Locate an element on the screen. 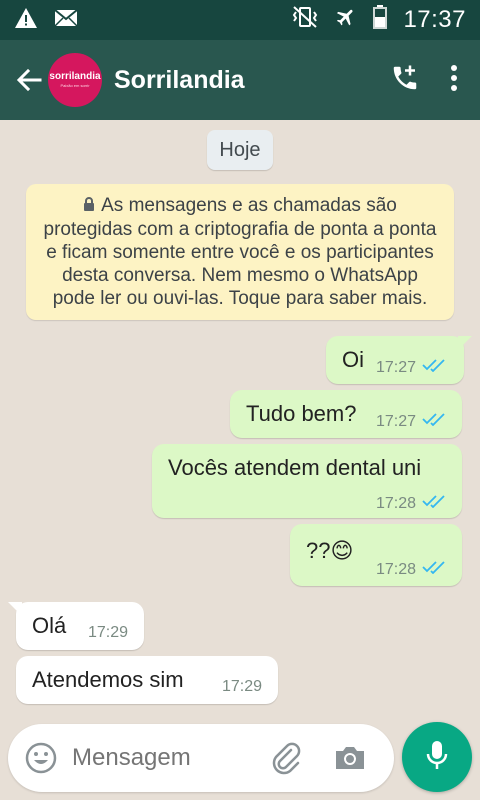 This screenshot has height=800, width=480. compose-bar is located at coordinates (240, 760).